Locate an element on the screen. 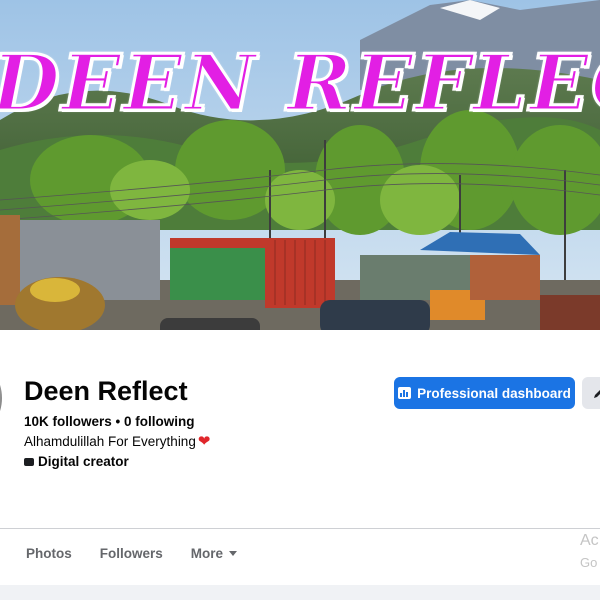  professional-dashboard-button: Professional dashboard is located at coordinates (484, 393).